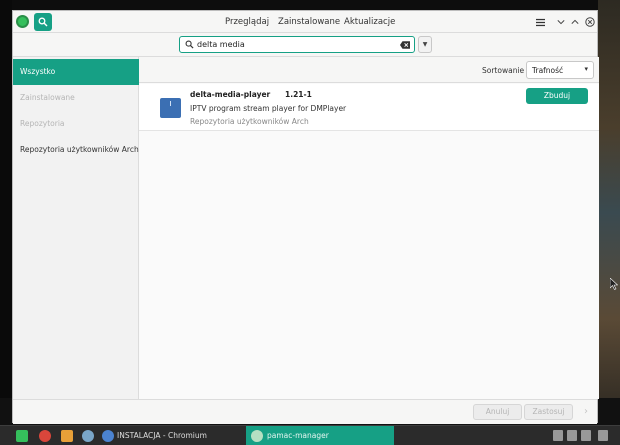 The width and height of the screenshot is (620, 445). Describe the element at coordinates (162, 435) in the screenshot. I see `taskbar-window-label: INSTALACJA - Chromium` at that location.